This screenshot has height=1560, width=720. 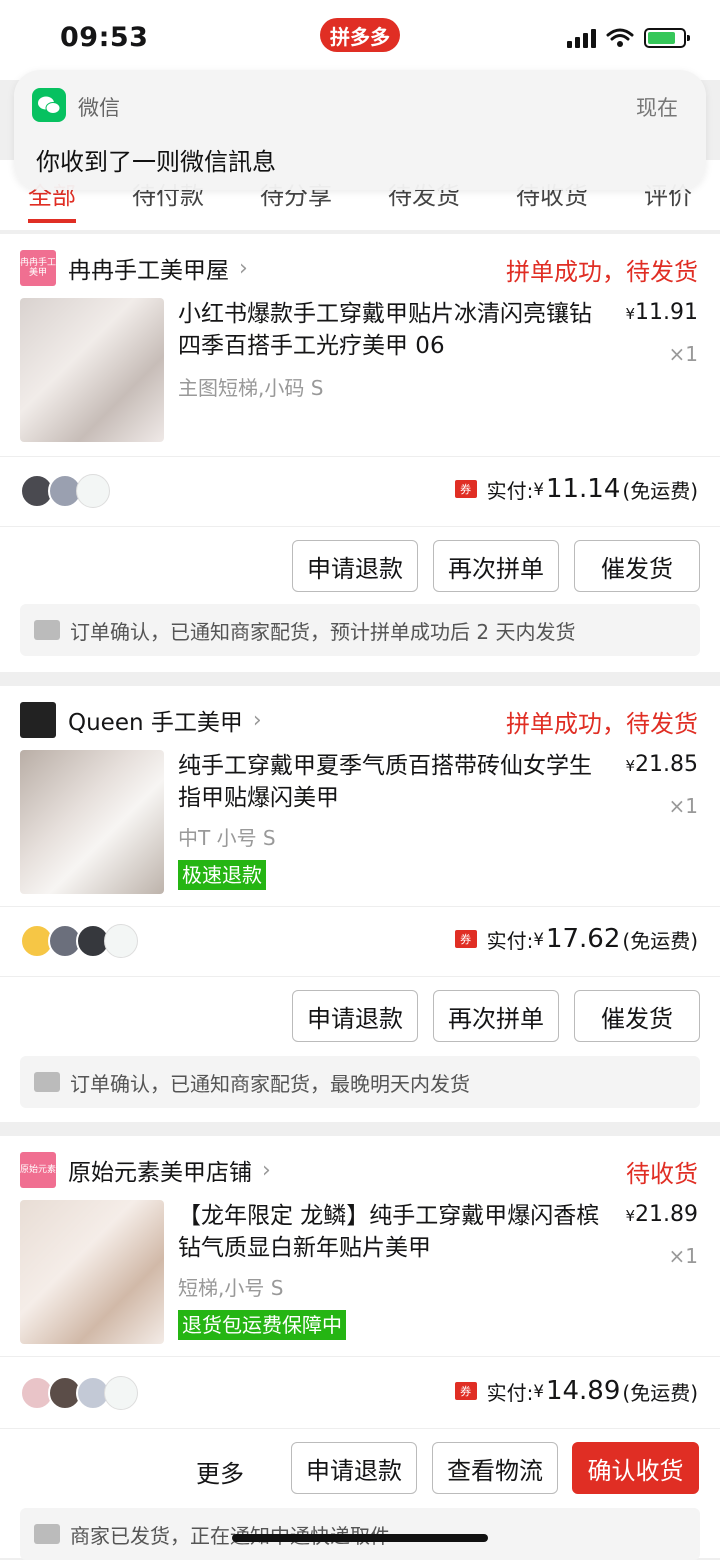 I want to click on order-status: 待收货, so click(x=662, y=1174).